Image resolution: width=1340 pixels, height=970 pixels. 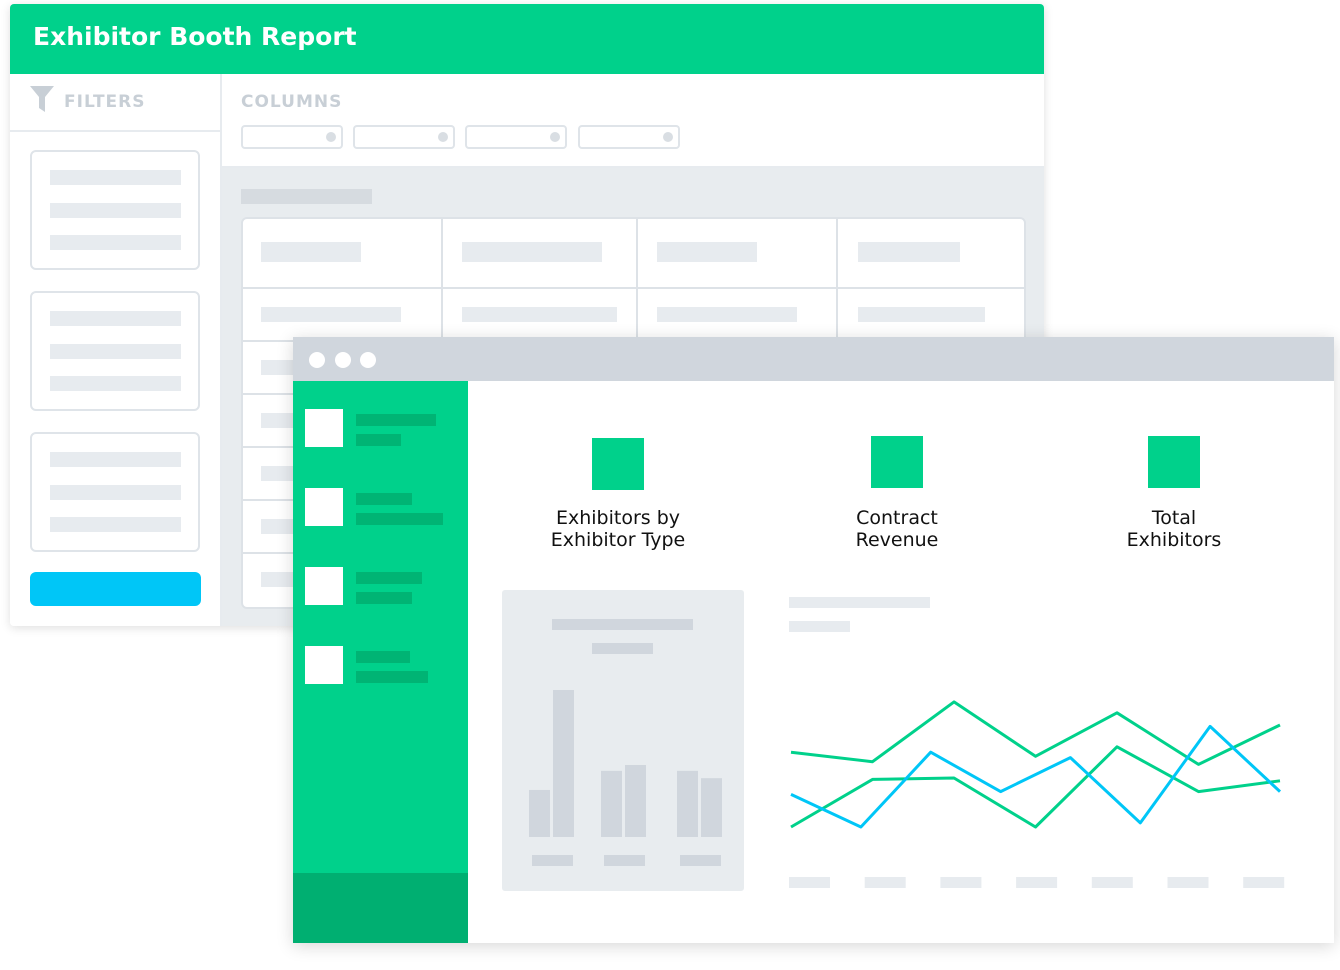 I want to click on kpi-label-line: Revenue, so click(x=897, y=540).